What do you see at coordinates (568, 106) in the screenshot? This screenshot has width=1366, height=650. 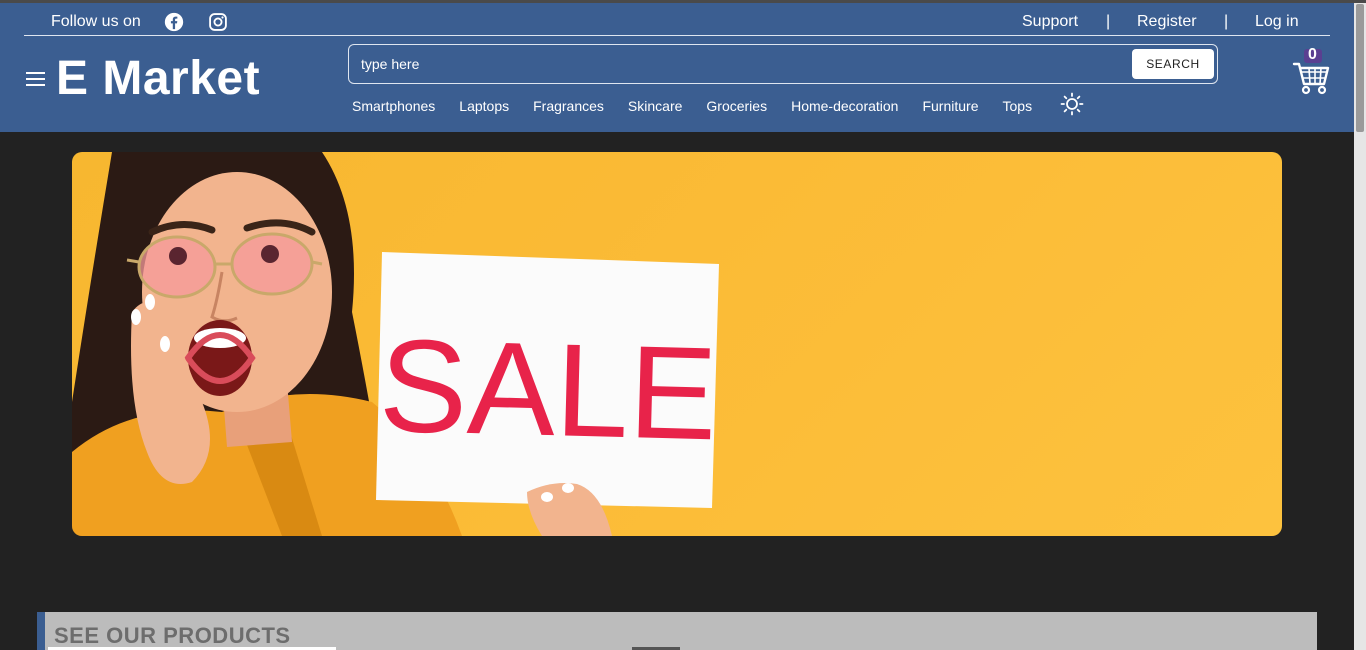 I see `category-fragrances: Fragrances` at bounding box center [568, 106].